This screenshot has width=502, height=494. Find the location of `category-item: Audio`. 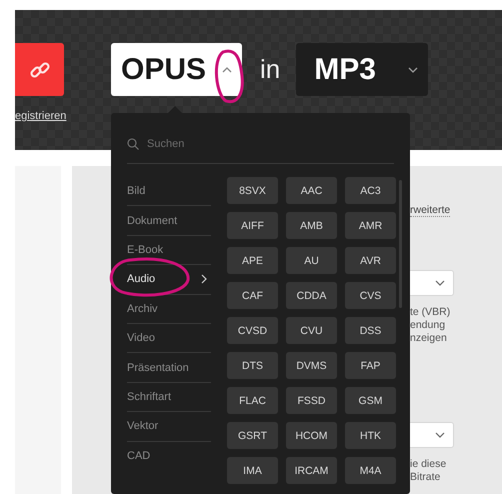

category-item: Audio is located at coordinates (169, 280).